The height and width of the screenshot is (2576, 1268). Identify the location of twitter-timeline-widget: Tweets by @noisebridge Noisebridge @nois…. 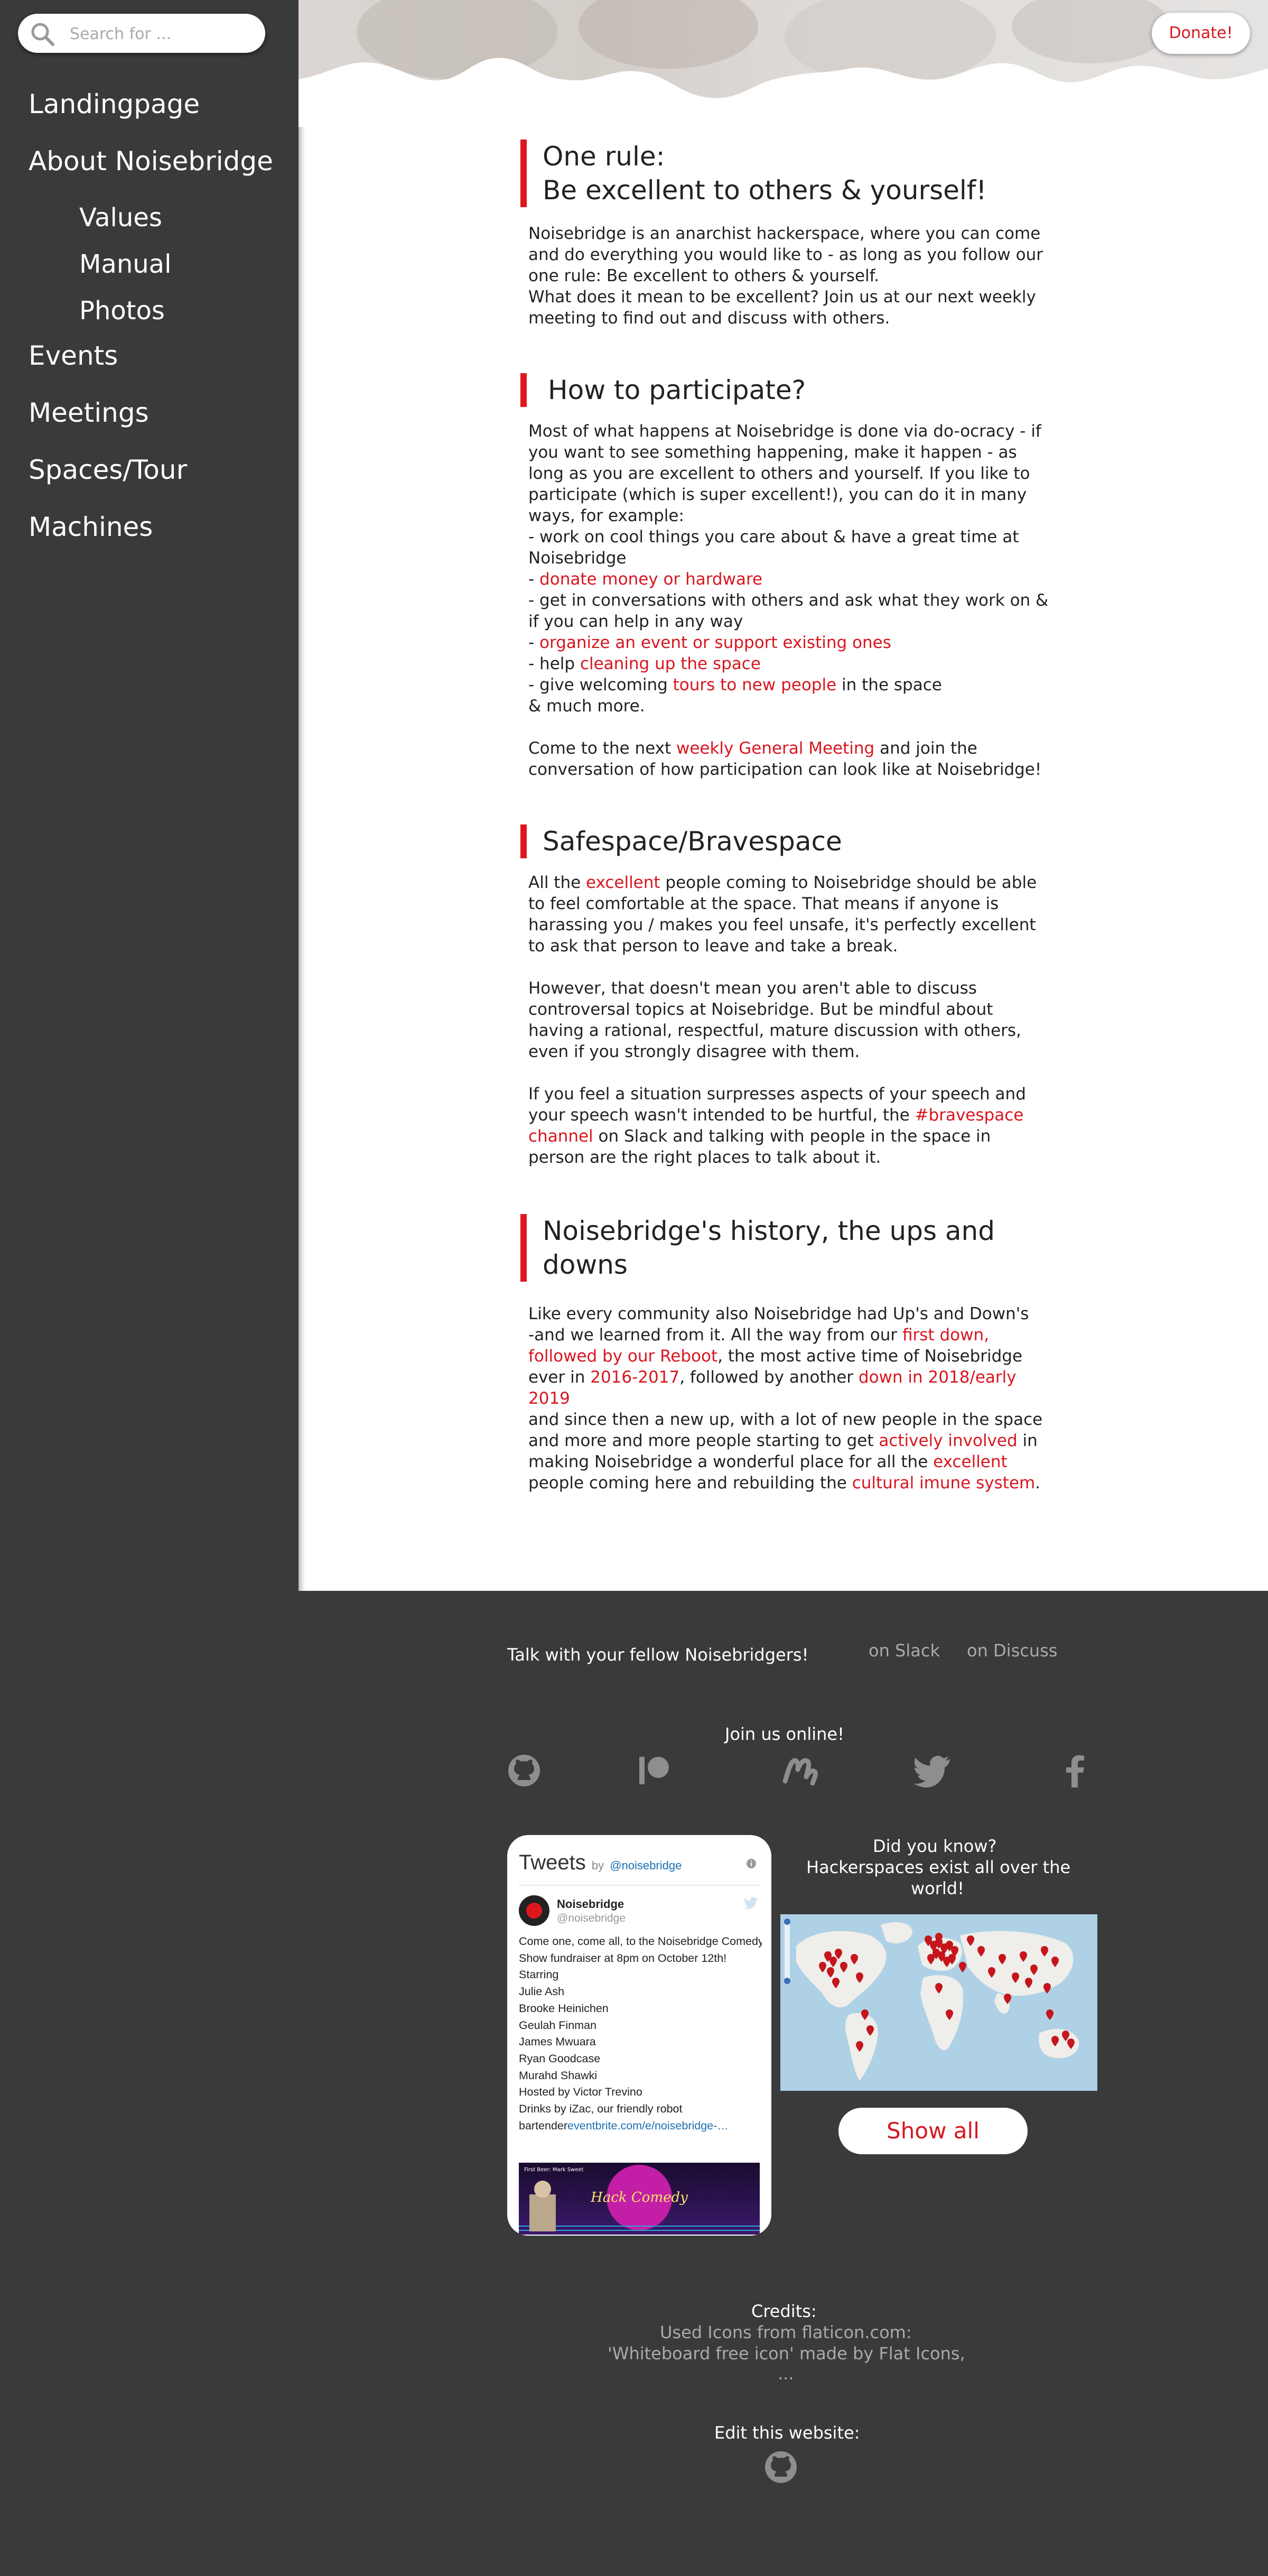
(639, 2035).